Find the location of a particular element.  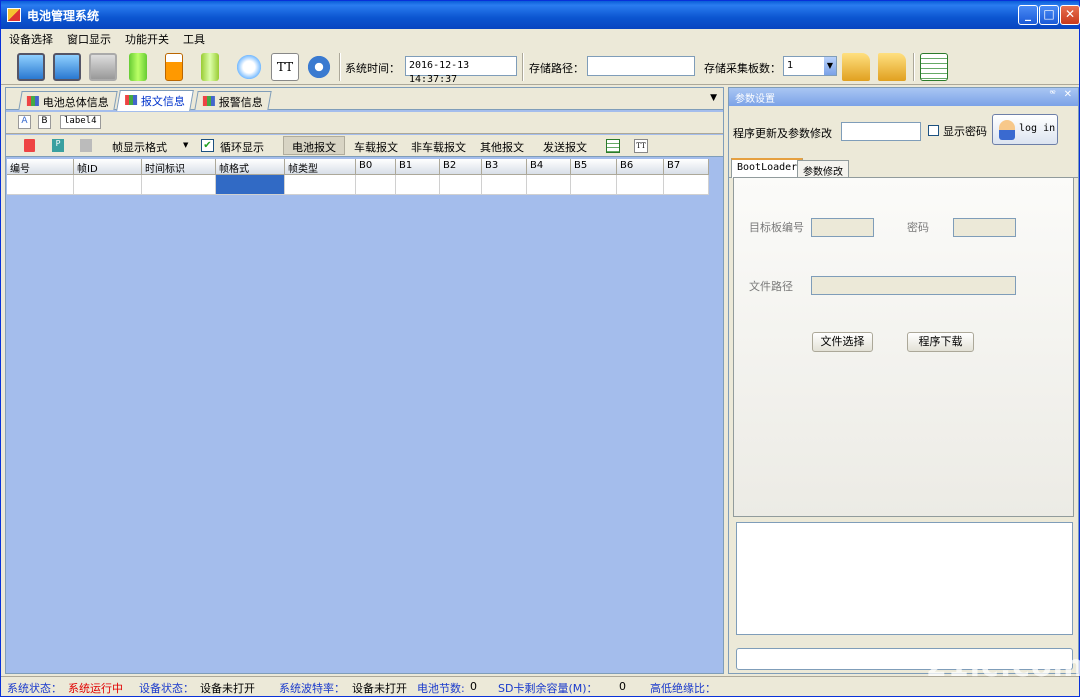

cells-value: 0 is located at coordinates (473, 686).